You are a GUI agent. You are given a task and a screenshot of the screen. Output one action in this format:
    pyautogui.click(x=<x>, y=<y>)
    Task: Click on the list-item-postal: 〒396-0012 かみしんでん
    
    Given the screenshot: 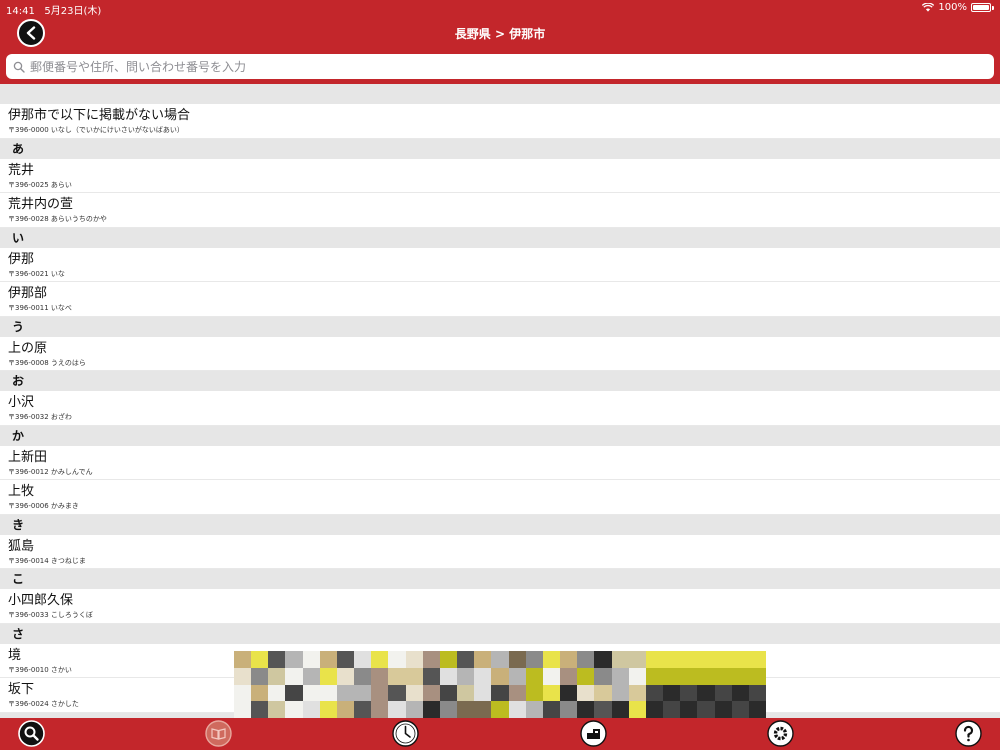 What is the action you would take?
    pyautogui.click(x=50, y=471)
    